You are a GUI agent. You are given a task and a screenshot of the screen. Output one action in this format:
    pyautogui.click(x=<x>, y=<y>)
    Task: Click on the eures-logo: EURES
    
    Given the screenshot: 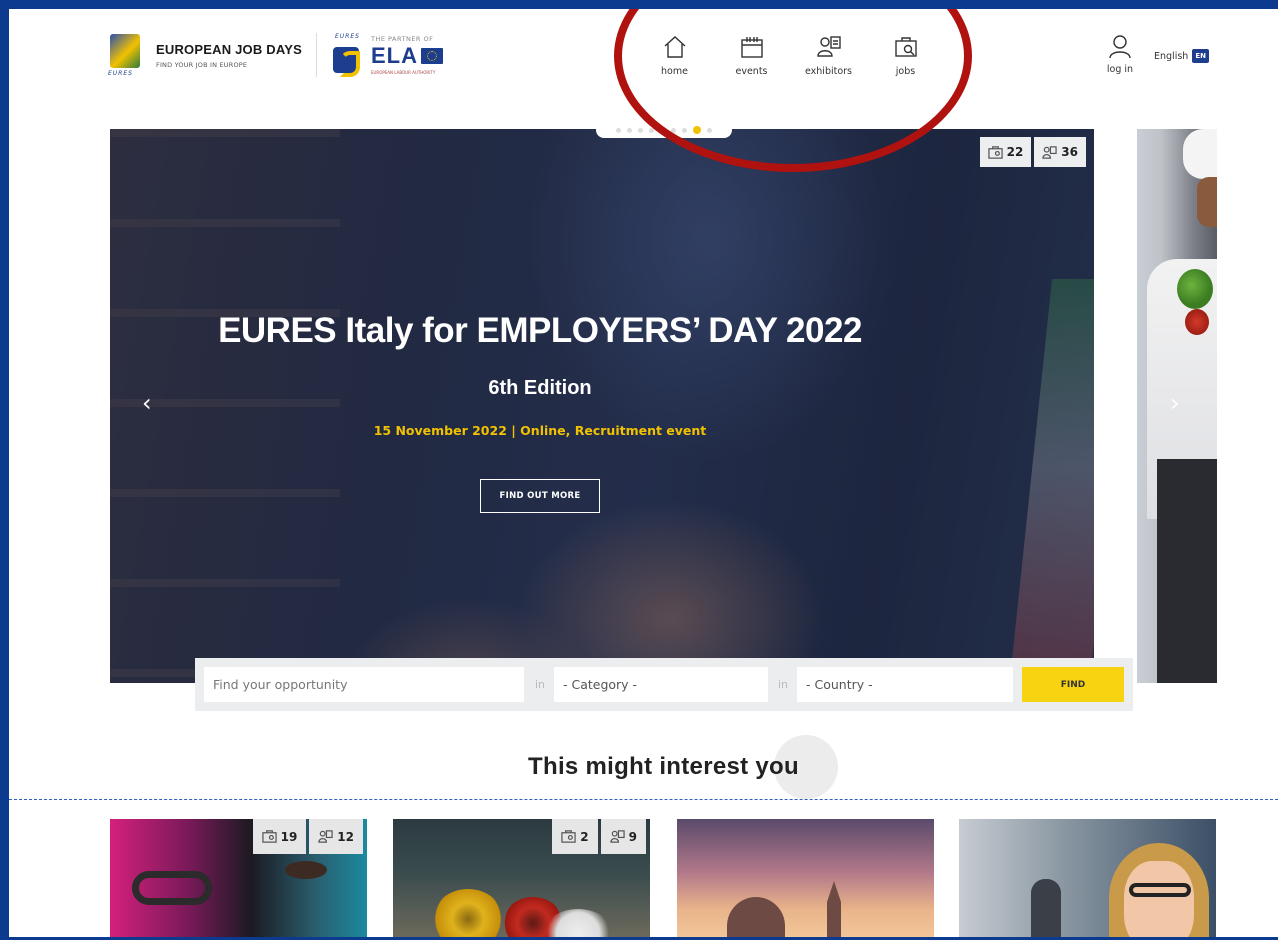 What is the action you would take?
    pyautogui.click(x=346, y=55)
    